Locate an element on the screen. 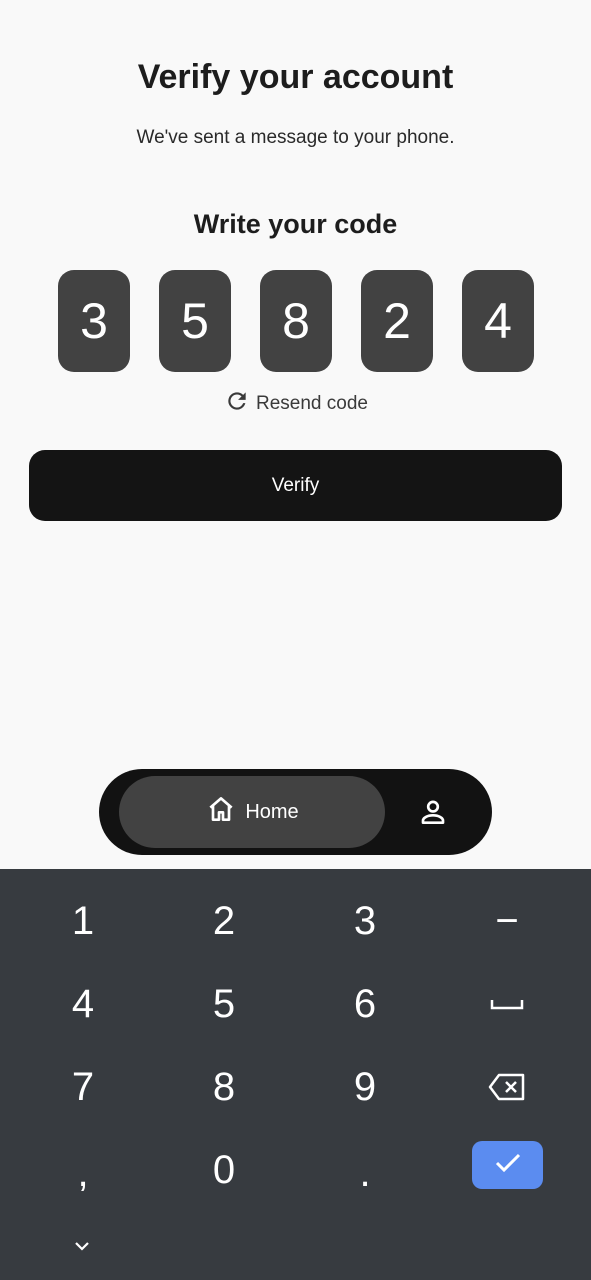 Image resolution: width=591 pixels, height=1280 pixels. backspace-icon is located at coordinates (507, 1087).